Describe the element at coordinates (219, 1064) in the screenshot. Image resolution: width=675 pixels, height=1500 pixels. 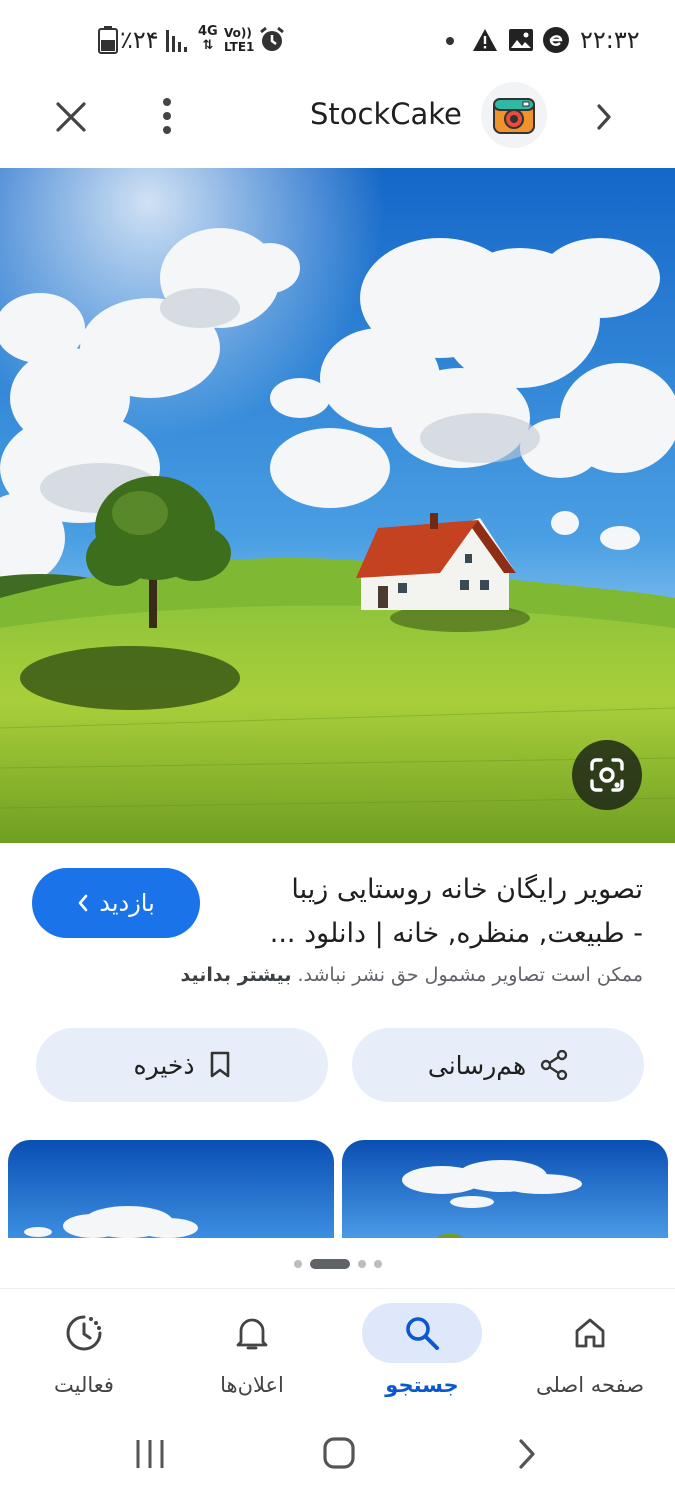
I see `bookmark-icon` at that location.